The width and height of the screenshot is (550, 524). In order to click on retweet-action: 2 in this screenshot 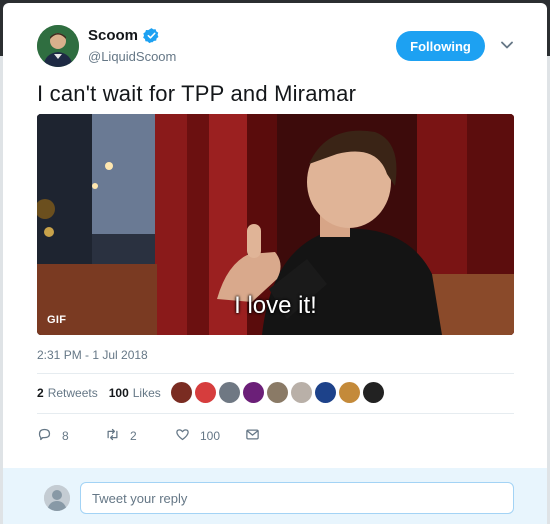, I will do `click(140, 436)`.